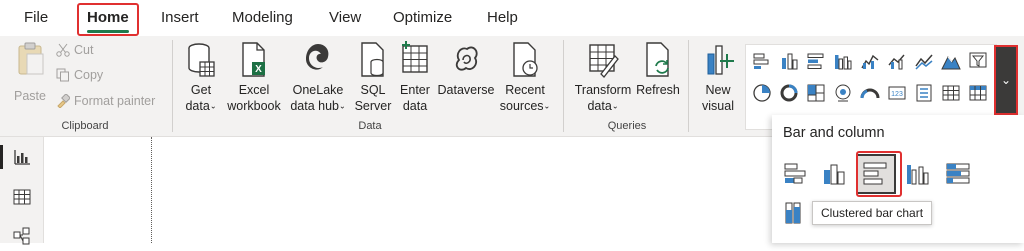 The height and width of the screenshot is (251, 1024). Describe the element at coordinates (951, 61) in the screenshot. I see `area-chart-icon` at that location.